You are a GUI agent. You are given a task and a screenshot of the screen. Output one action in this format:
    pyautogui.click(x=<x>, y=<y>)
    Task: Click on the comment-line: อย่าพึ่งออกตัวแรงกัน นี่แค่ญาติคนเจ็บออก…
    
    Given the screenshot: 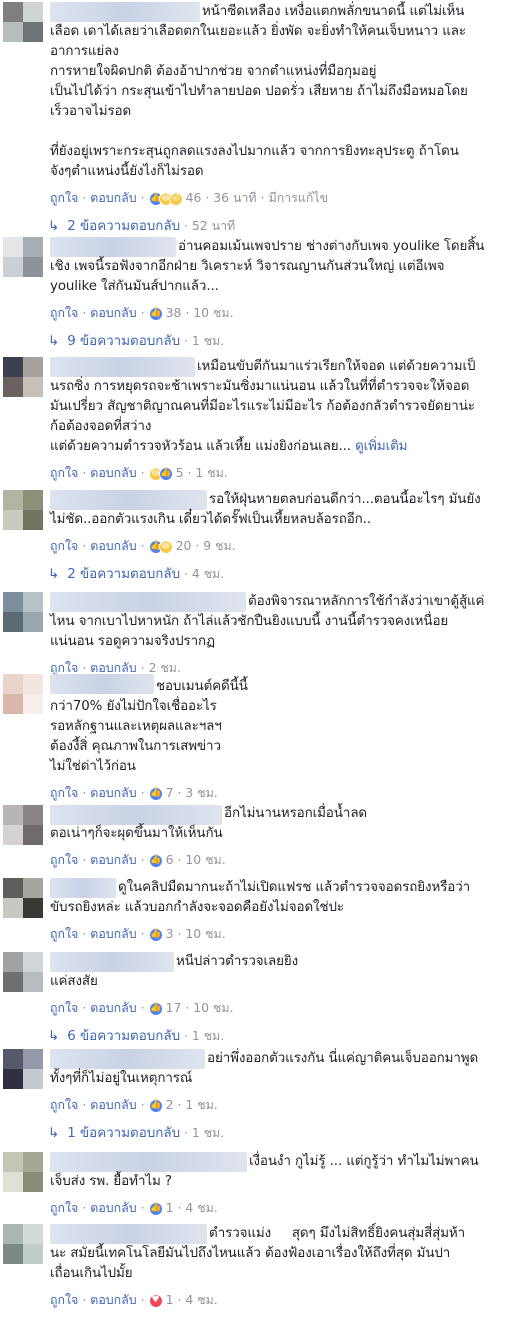 What is the action you would take?
    pyautogui.click(x=343, y=1058)
    